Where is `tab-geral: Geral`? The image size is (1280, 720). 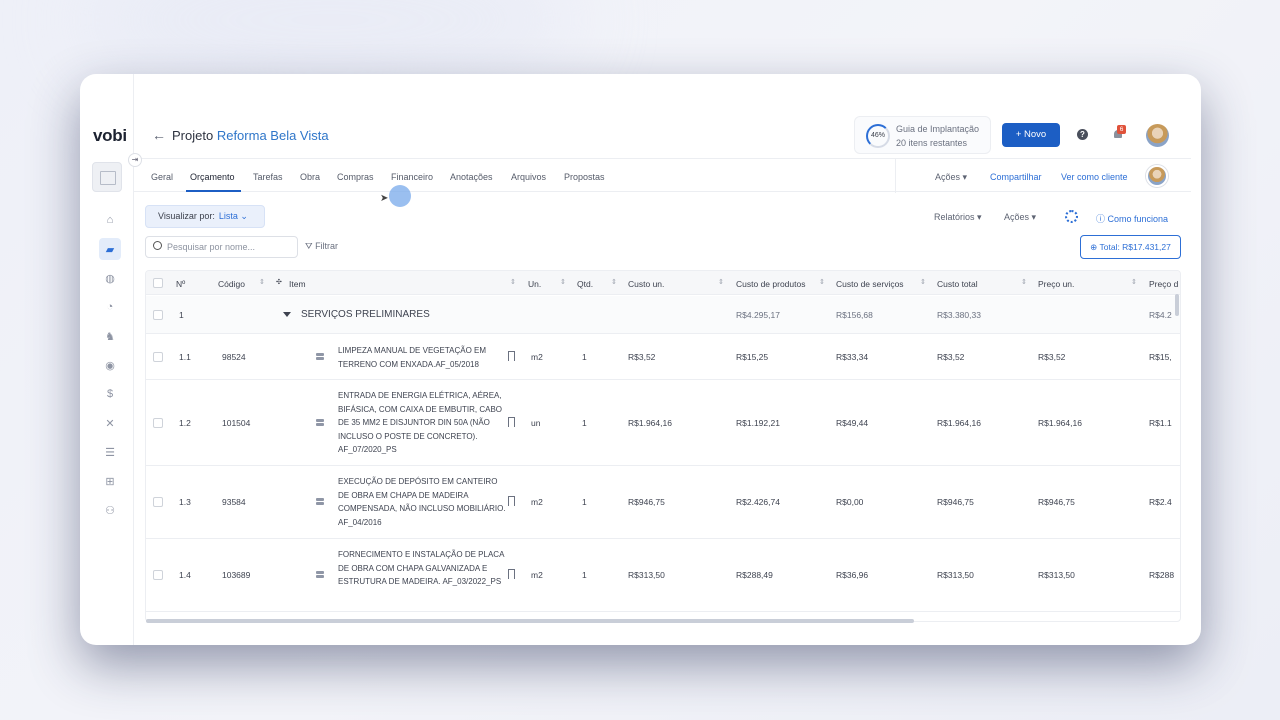
tab-geral: Geral is located at coordinates (162, 177).